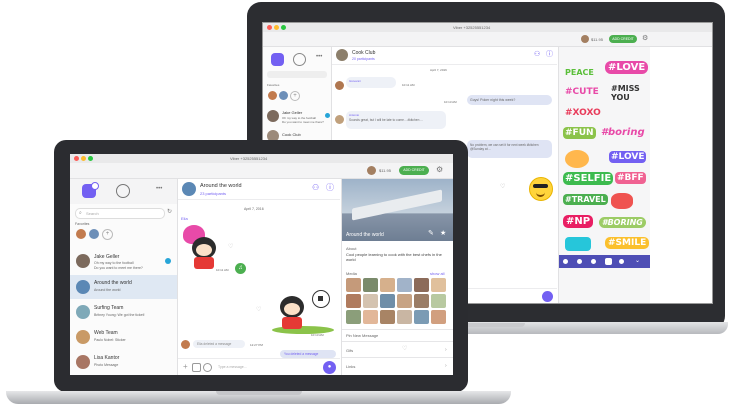 The height and width of the screenshot is (411, 730). Describe the element at coordinates (577, 159) in the screenshot. I see `sticker-character` at that location.